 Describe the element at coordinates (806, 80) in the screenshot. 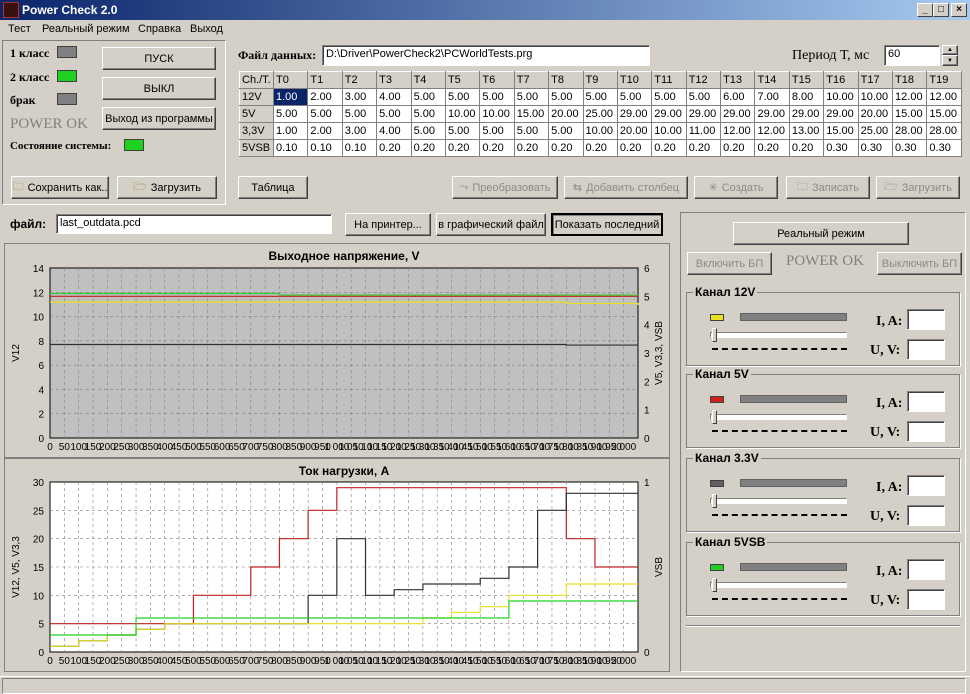

I see `table-col-header: T15` at that location.